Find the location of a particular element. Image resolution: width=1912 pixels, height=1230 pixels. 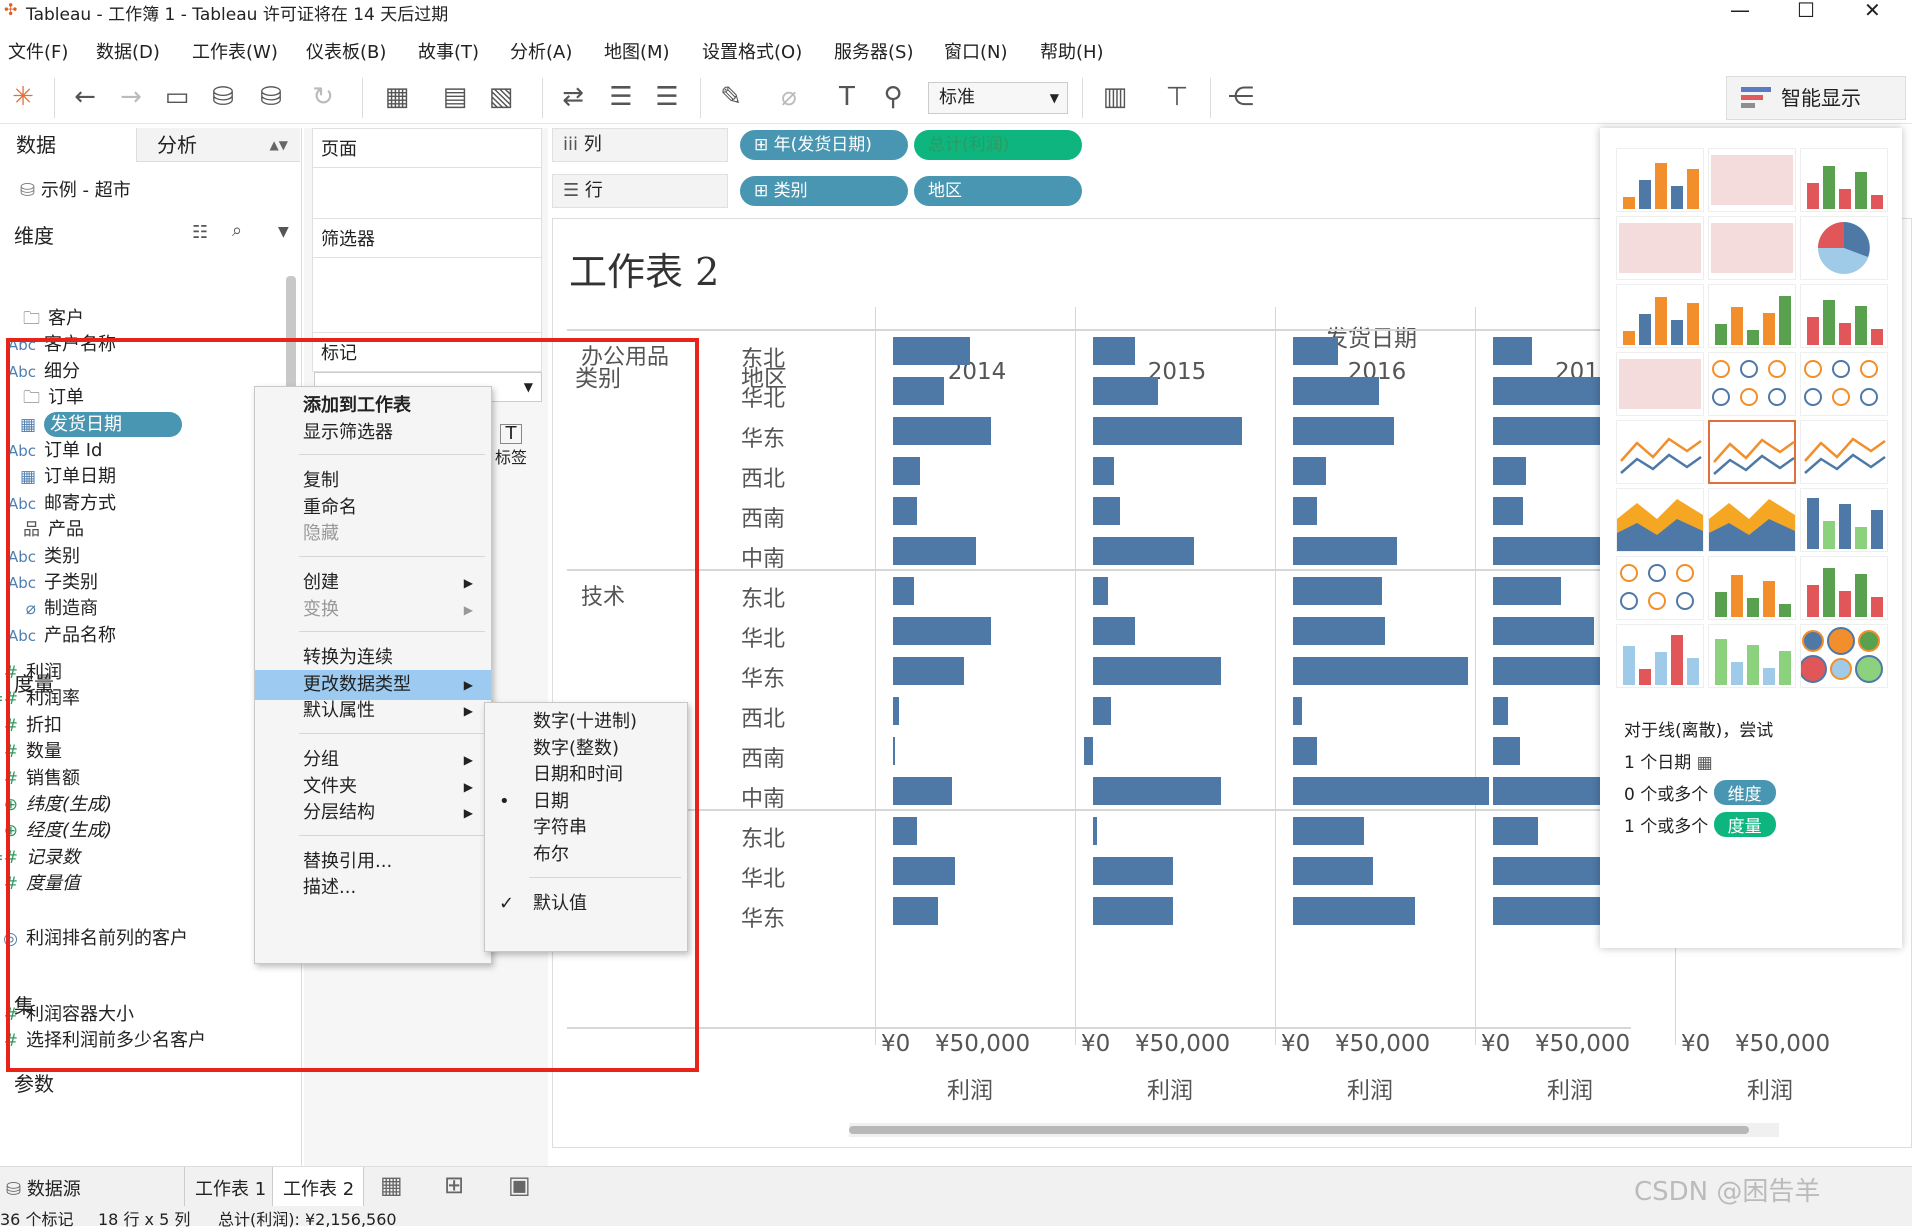

bar-2016-技术-华东 is located at coordinates (1381, 671).